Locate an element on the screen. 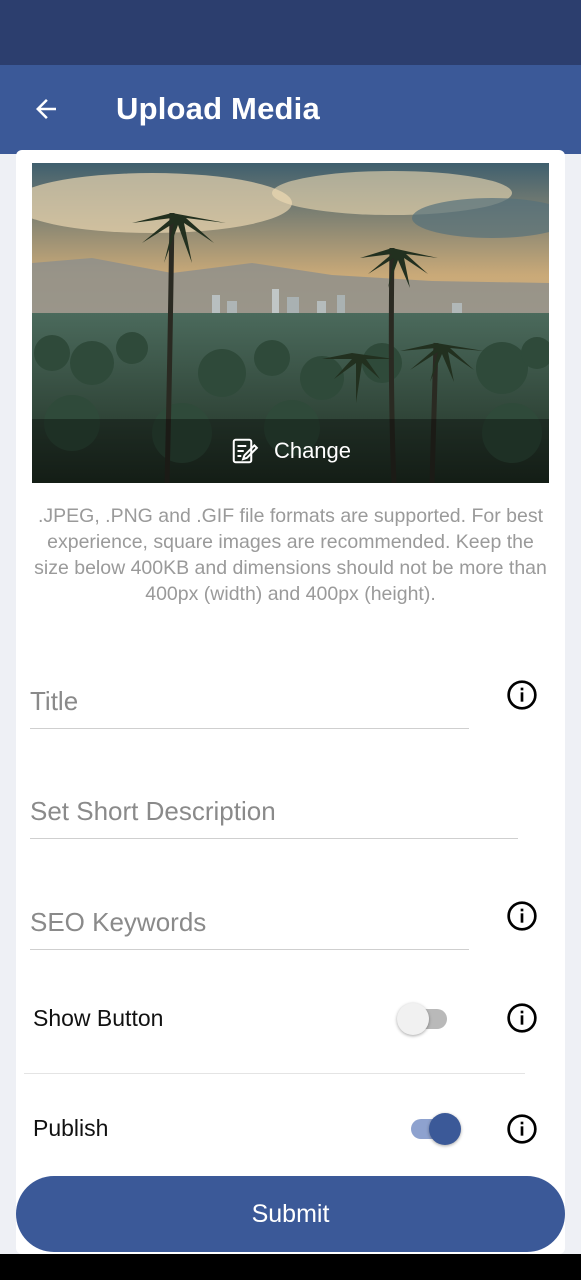 This screenshot has width=581, height=1280. show-button-label: Show Button is located at coordinates (98, 1018).